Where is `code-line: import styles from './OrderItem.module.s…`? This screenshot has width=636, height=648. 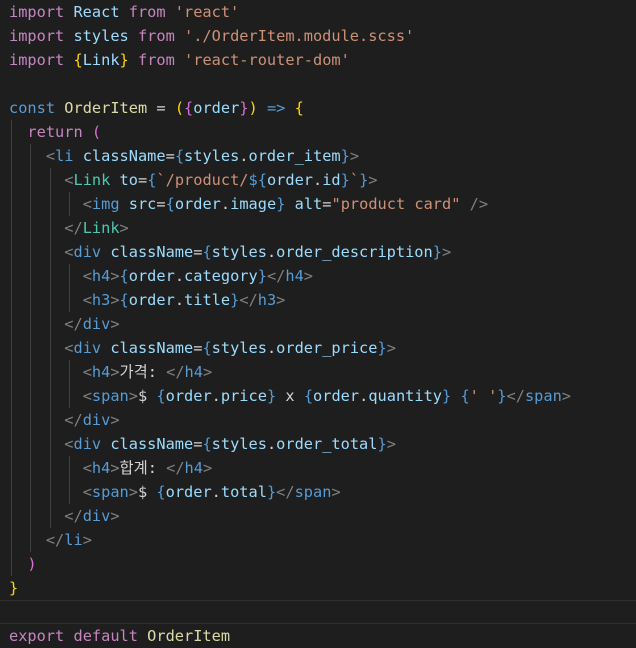 code-line: import styles from './OrderItem.module.s… is located at coordinates (318, 36).